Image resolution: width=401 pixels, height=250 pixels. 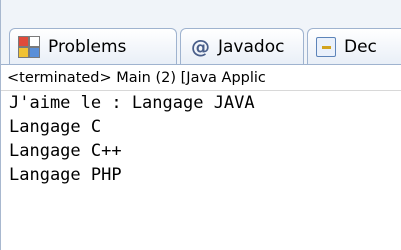 What do you see at coordinates (251, 46) in the screenshot?
I see `tab-javadoc-label: Javadoc` at bounding box center [251, 46].